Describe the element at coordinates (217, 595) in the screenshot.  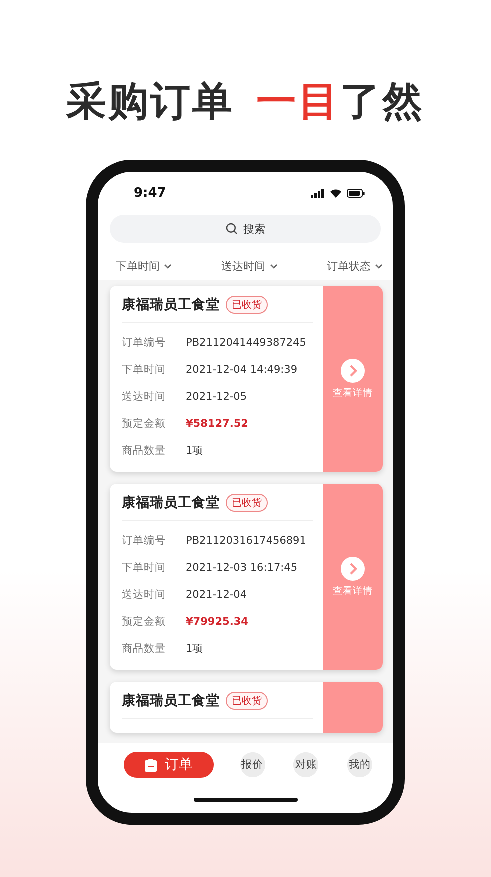
I see `field-value: 2021-12-04` at that location.